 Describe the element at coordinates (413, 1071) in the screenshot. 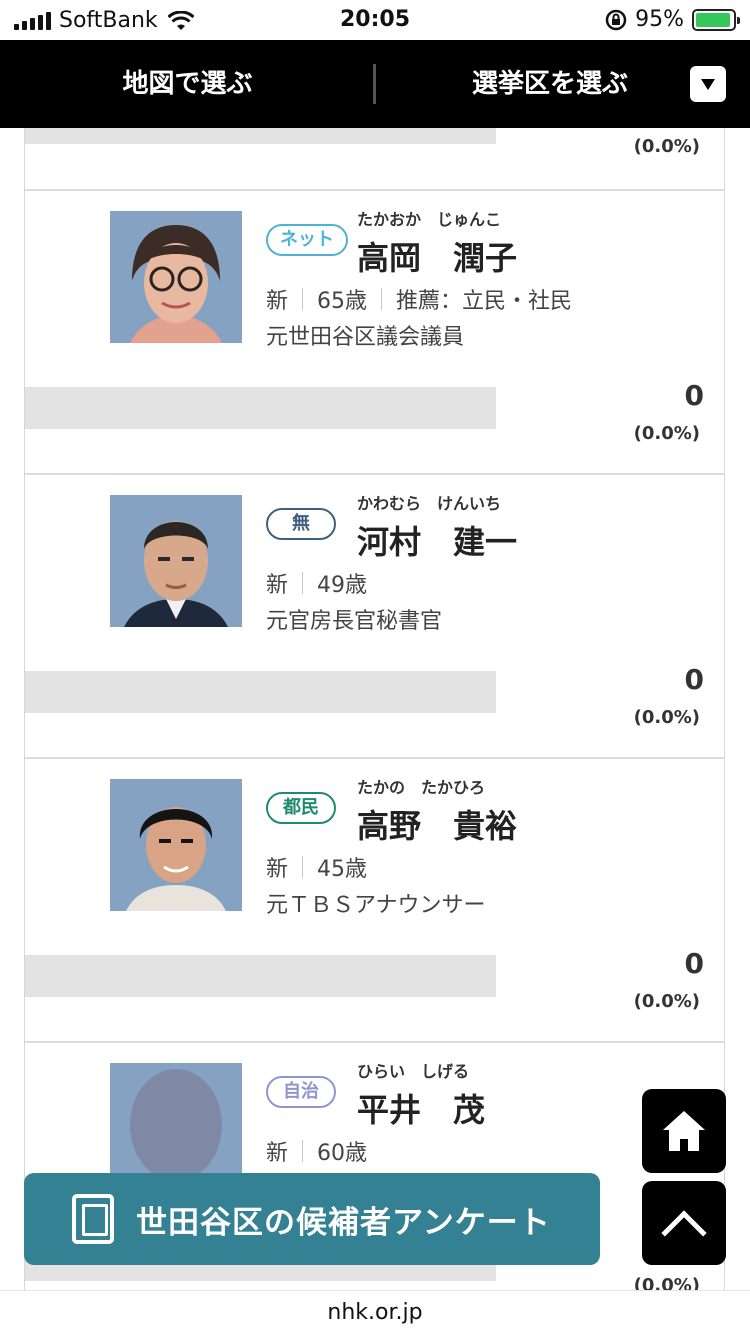

I see `candidate-furigana: ひらい しげる` at that location.